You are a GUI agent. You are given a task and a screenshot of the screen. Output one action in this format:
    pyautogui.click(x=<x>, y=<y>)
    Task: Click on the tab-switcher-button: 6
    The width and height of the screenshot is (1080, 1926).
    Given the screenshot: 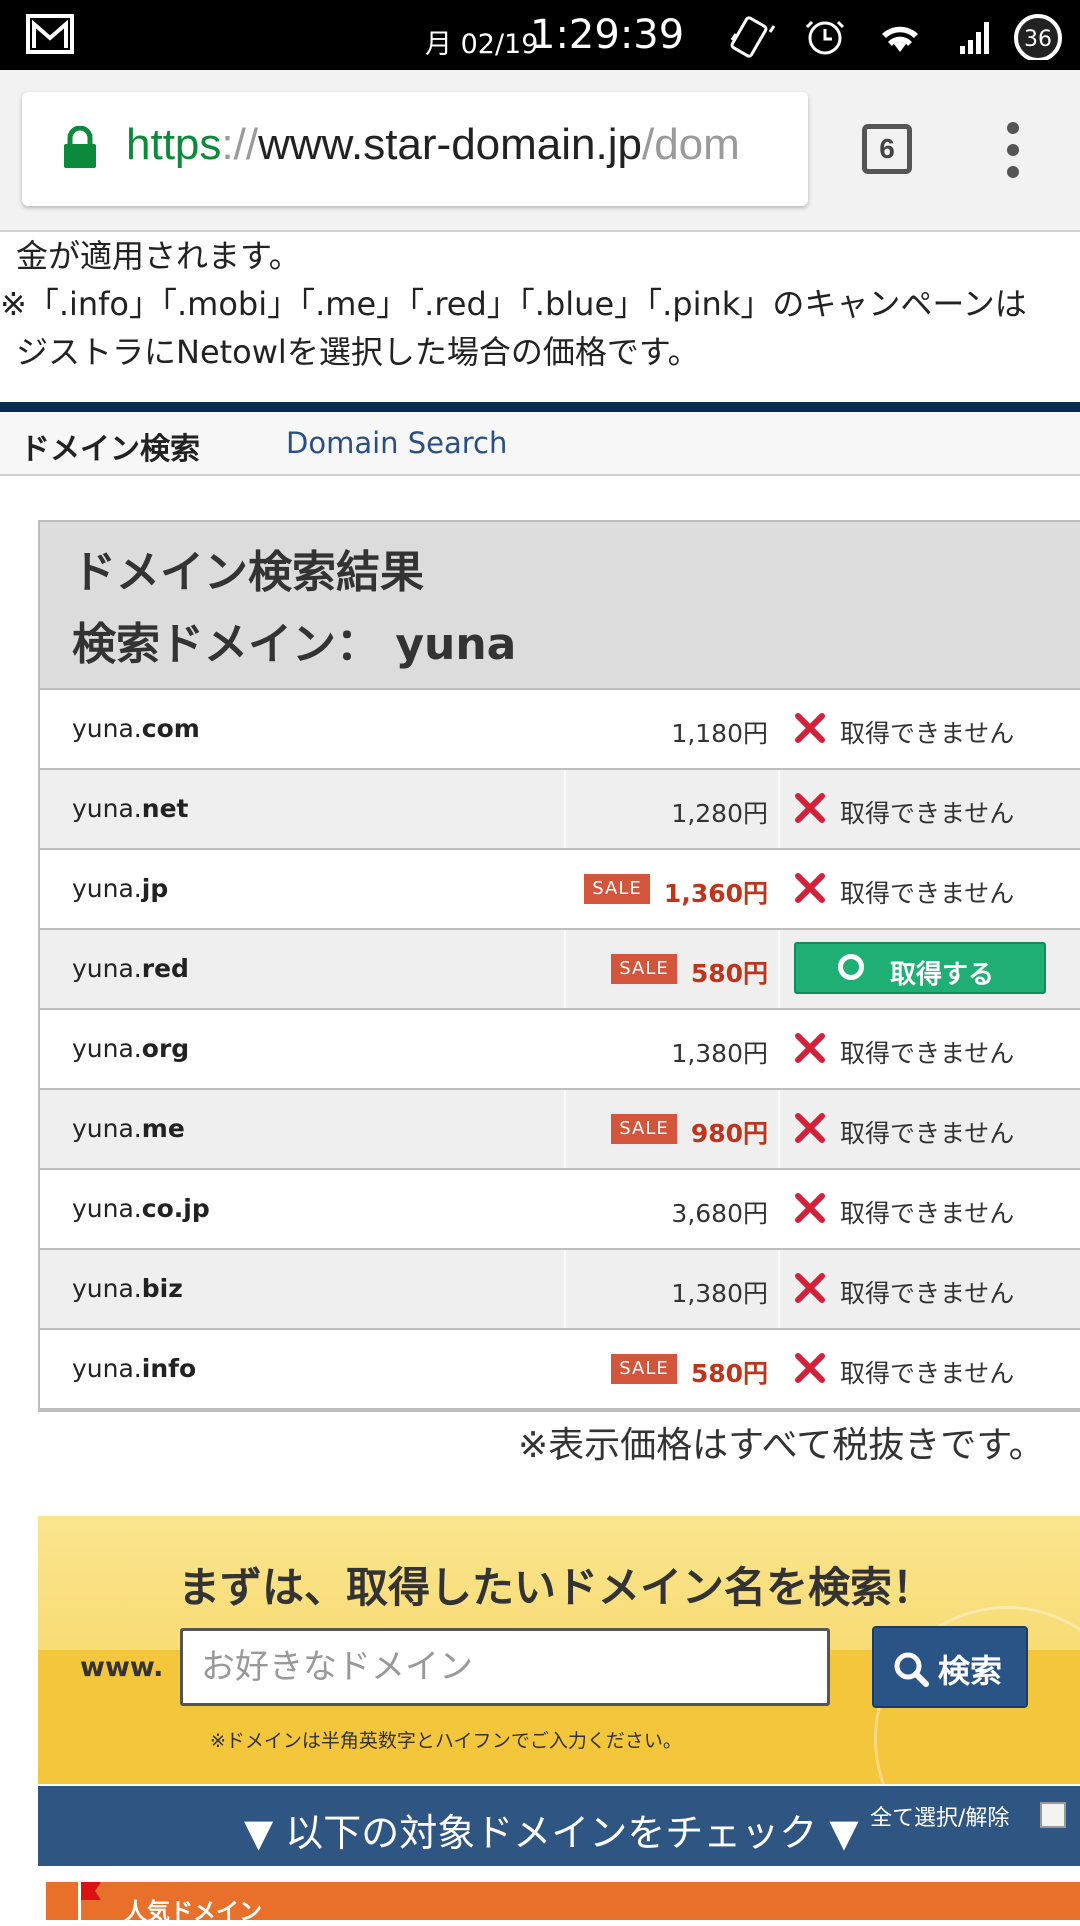 What is the action you would take?
    pyautogui.click(x=887, y=149)
    